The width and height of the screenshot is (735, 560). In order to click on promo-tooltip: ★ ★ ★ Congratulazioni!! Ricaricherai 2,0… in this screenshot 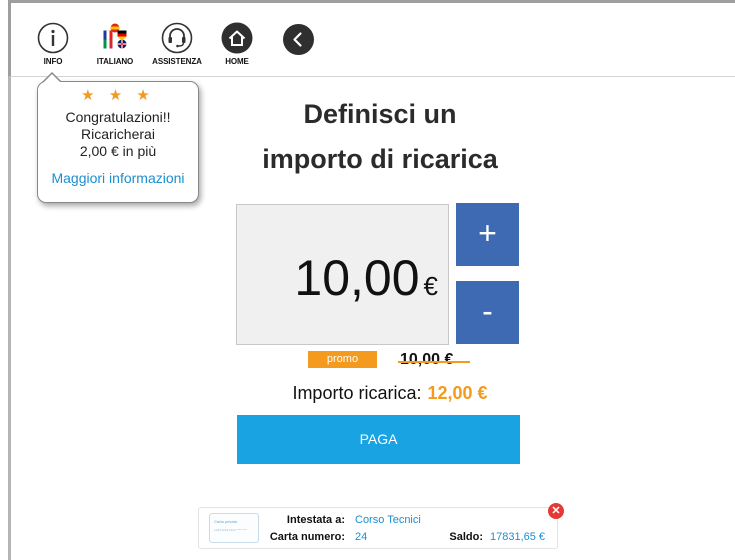, I will do `click(118, 142)`.